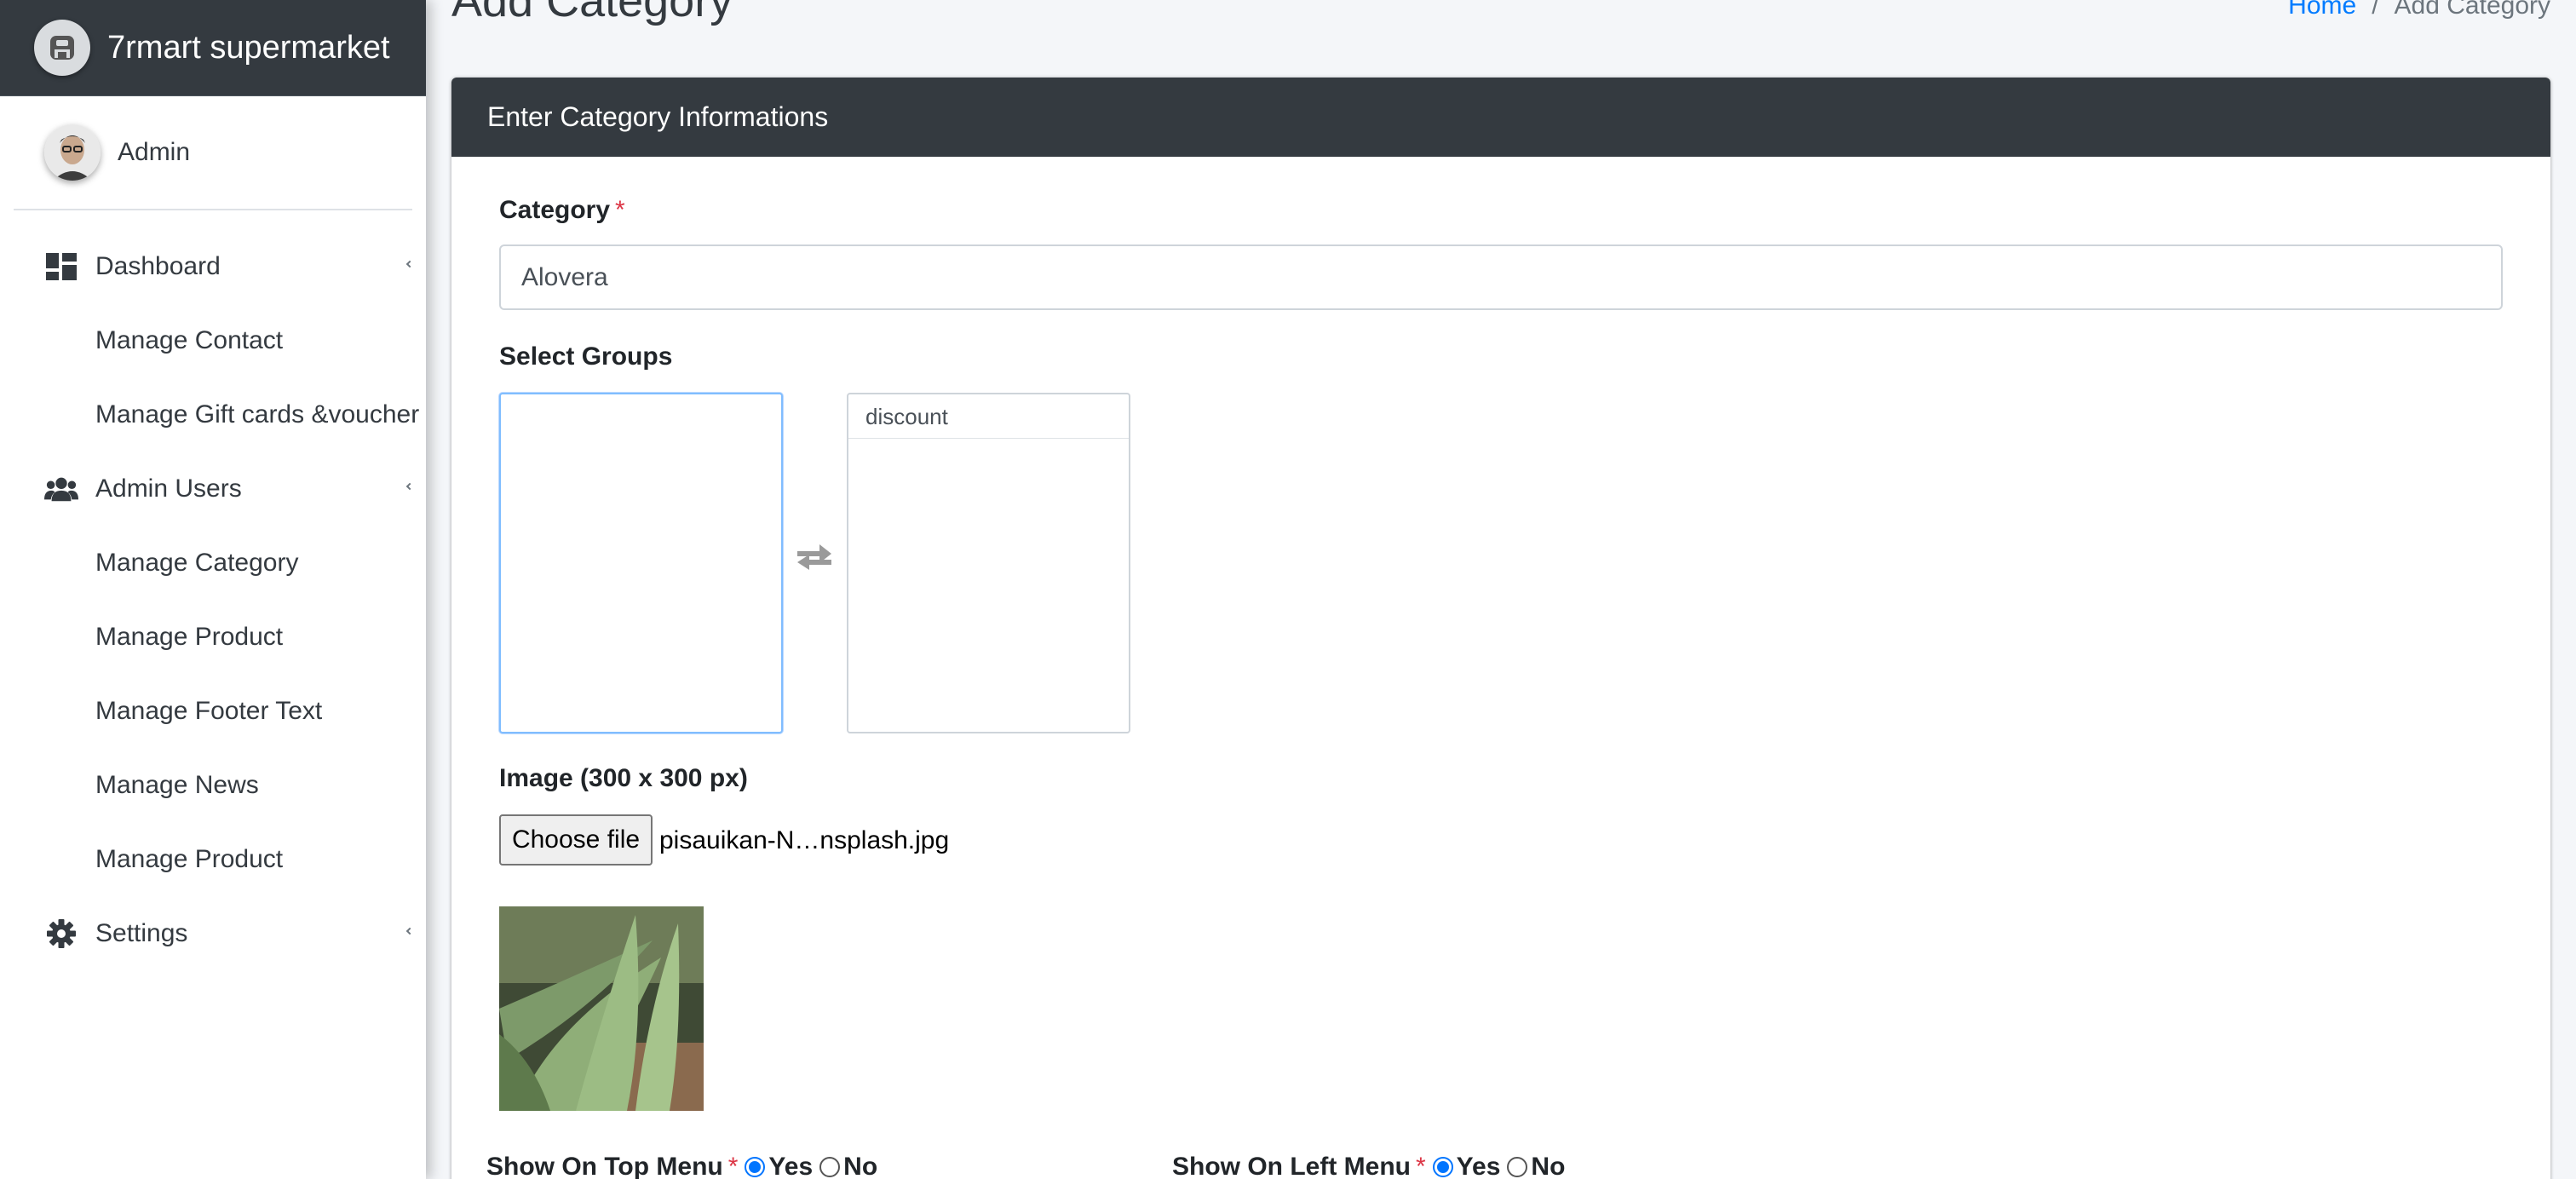  Describe the element at coordinates (1443, 1167) in the screenshot. I see `left-menu-yes-radio` at that location.